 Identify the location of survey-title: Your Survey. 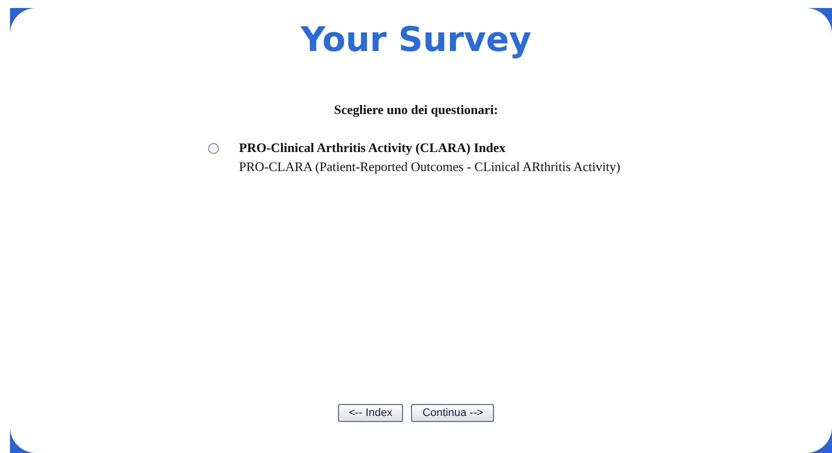
(416, 40).